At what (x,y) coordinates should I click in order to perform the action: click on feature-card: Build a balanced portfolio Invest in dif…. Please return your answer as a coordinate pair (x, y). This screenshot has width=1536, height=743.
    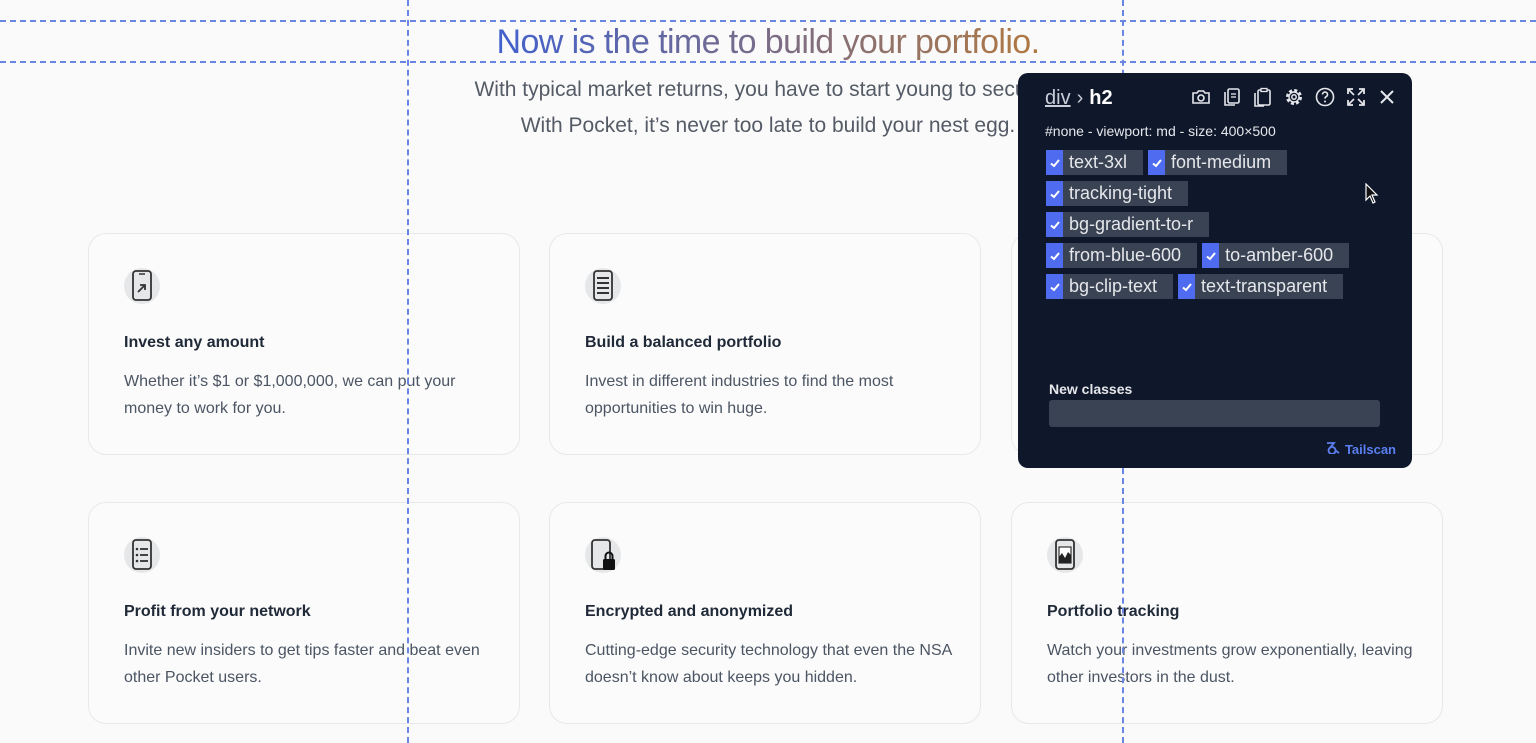
    Looking at the image, I should click on (765, 344).